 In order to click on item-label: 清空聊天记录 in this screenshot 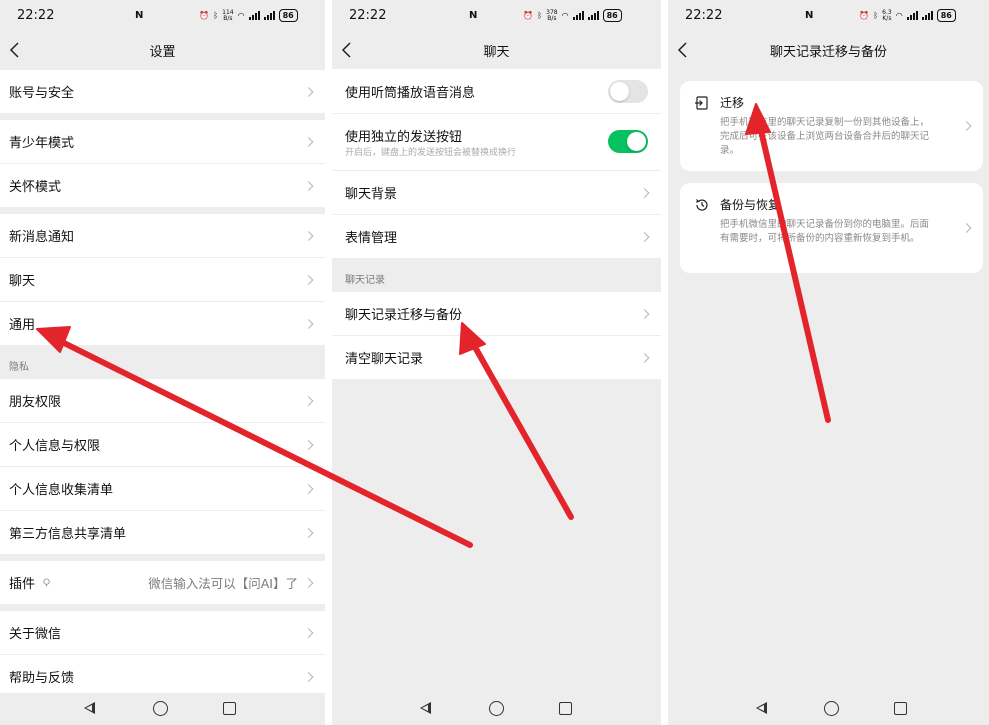, I will do `click(384, 359)`.